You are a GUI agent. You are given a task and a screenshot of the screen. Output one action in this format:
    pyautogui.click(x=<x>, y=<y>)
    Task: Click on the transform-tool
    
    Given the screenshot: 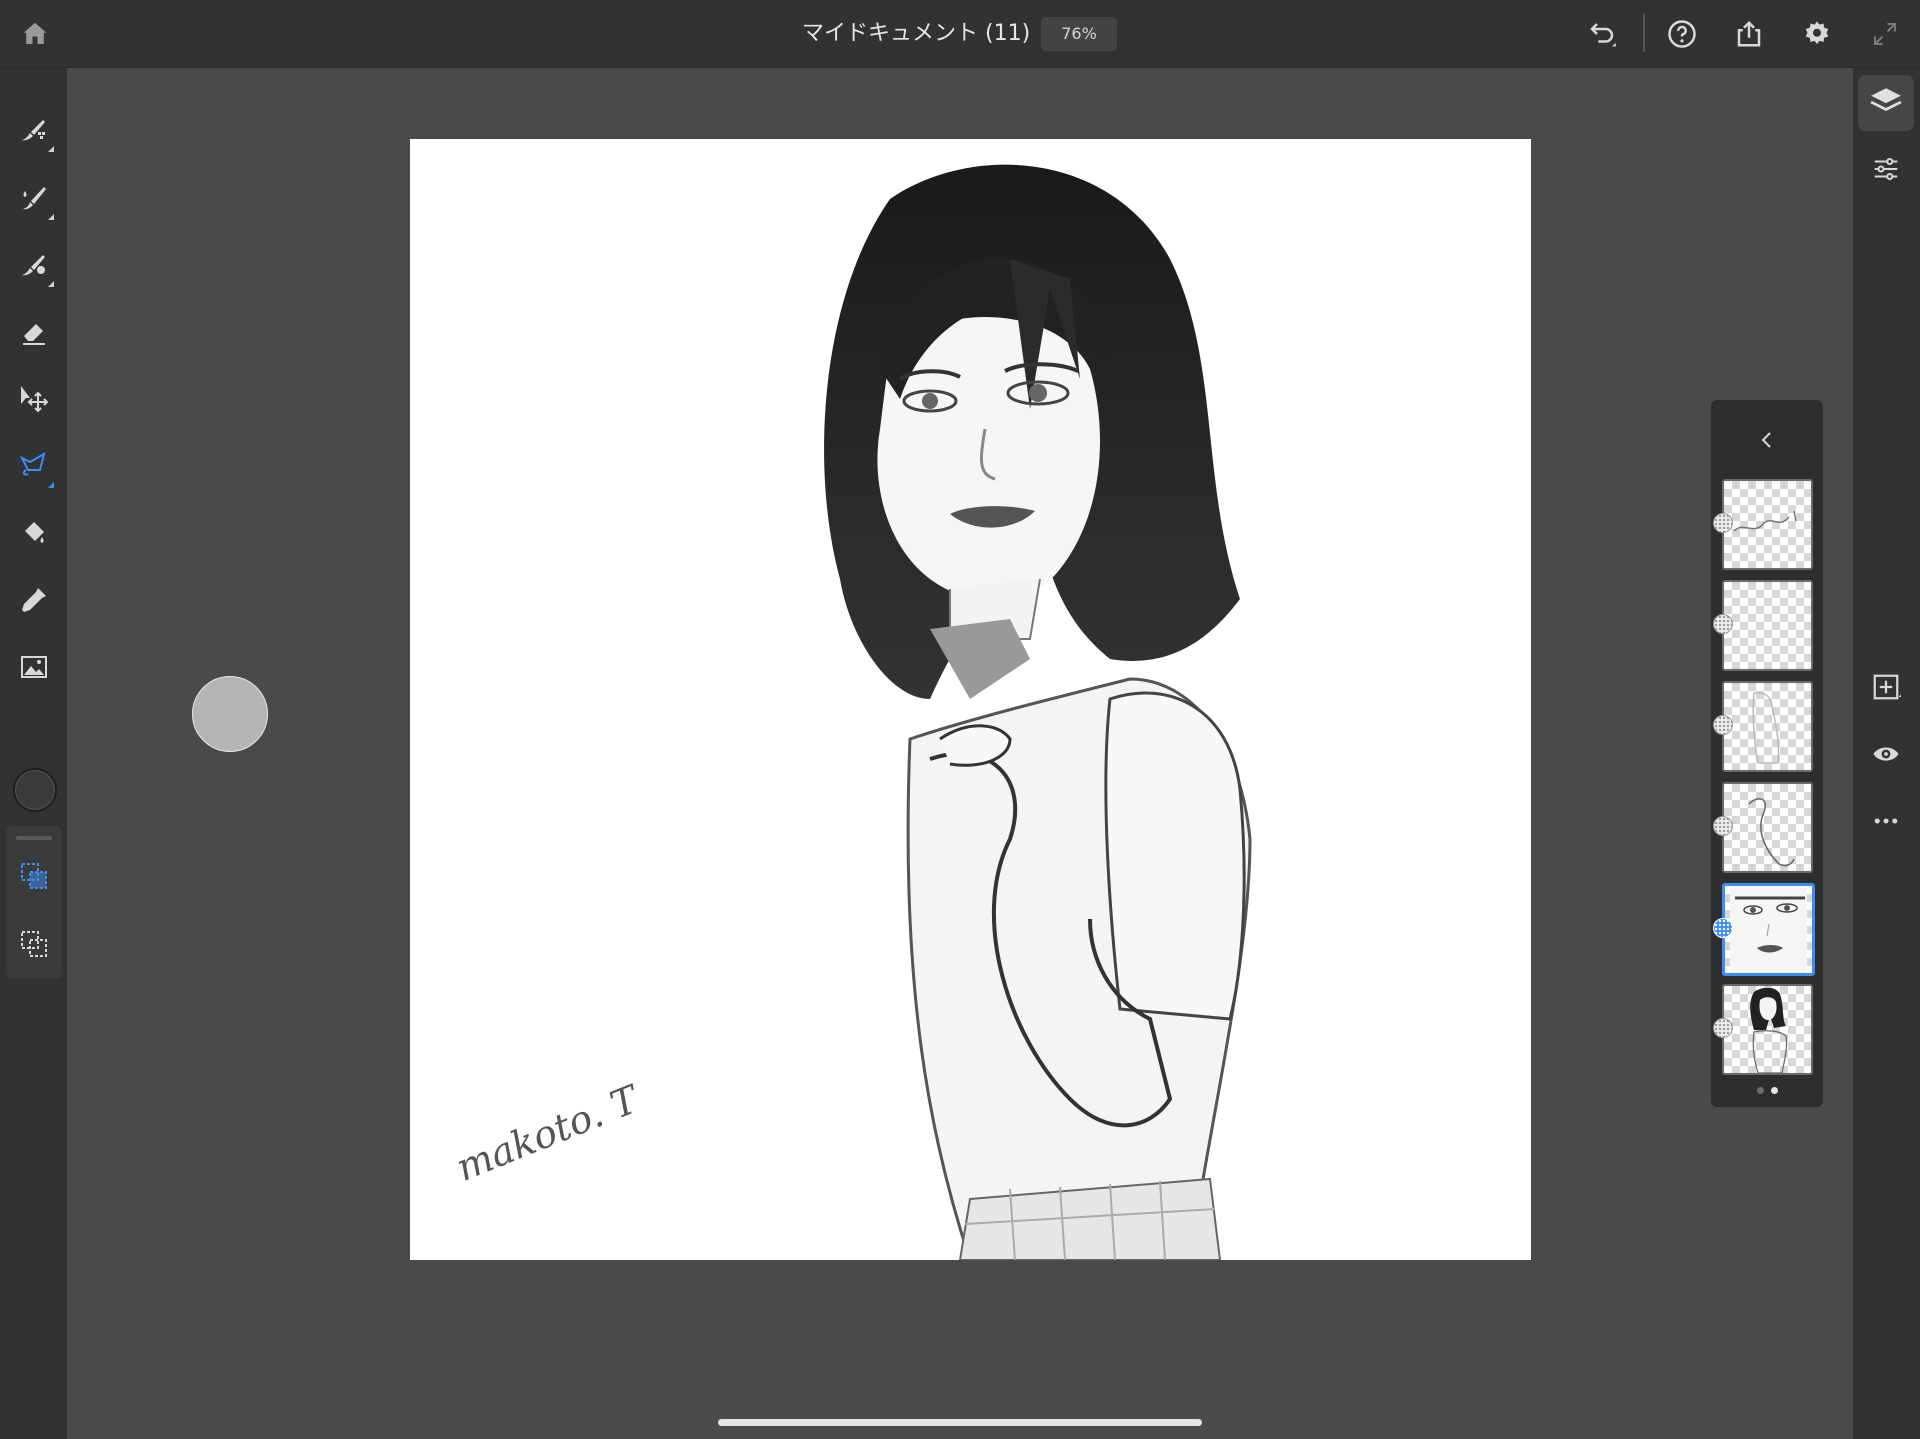 What is the action you would take?
    pyautogui.click(x=34, y=401)
    